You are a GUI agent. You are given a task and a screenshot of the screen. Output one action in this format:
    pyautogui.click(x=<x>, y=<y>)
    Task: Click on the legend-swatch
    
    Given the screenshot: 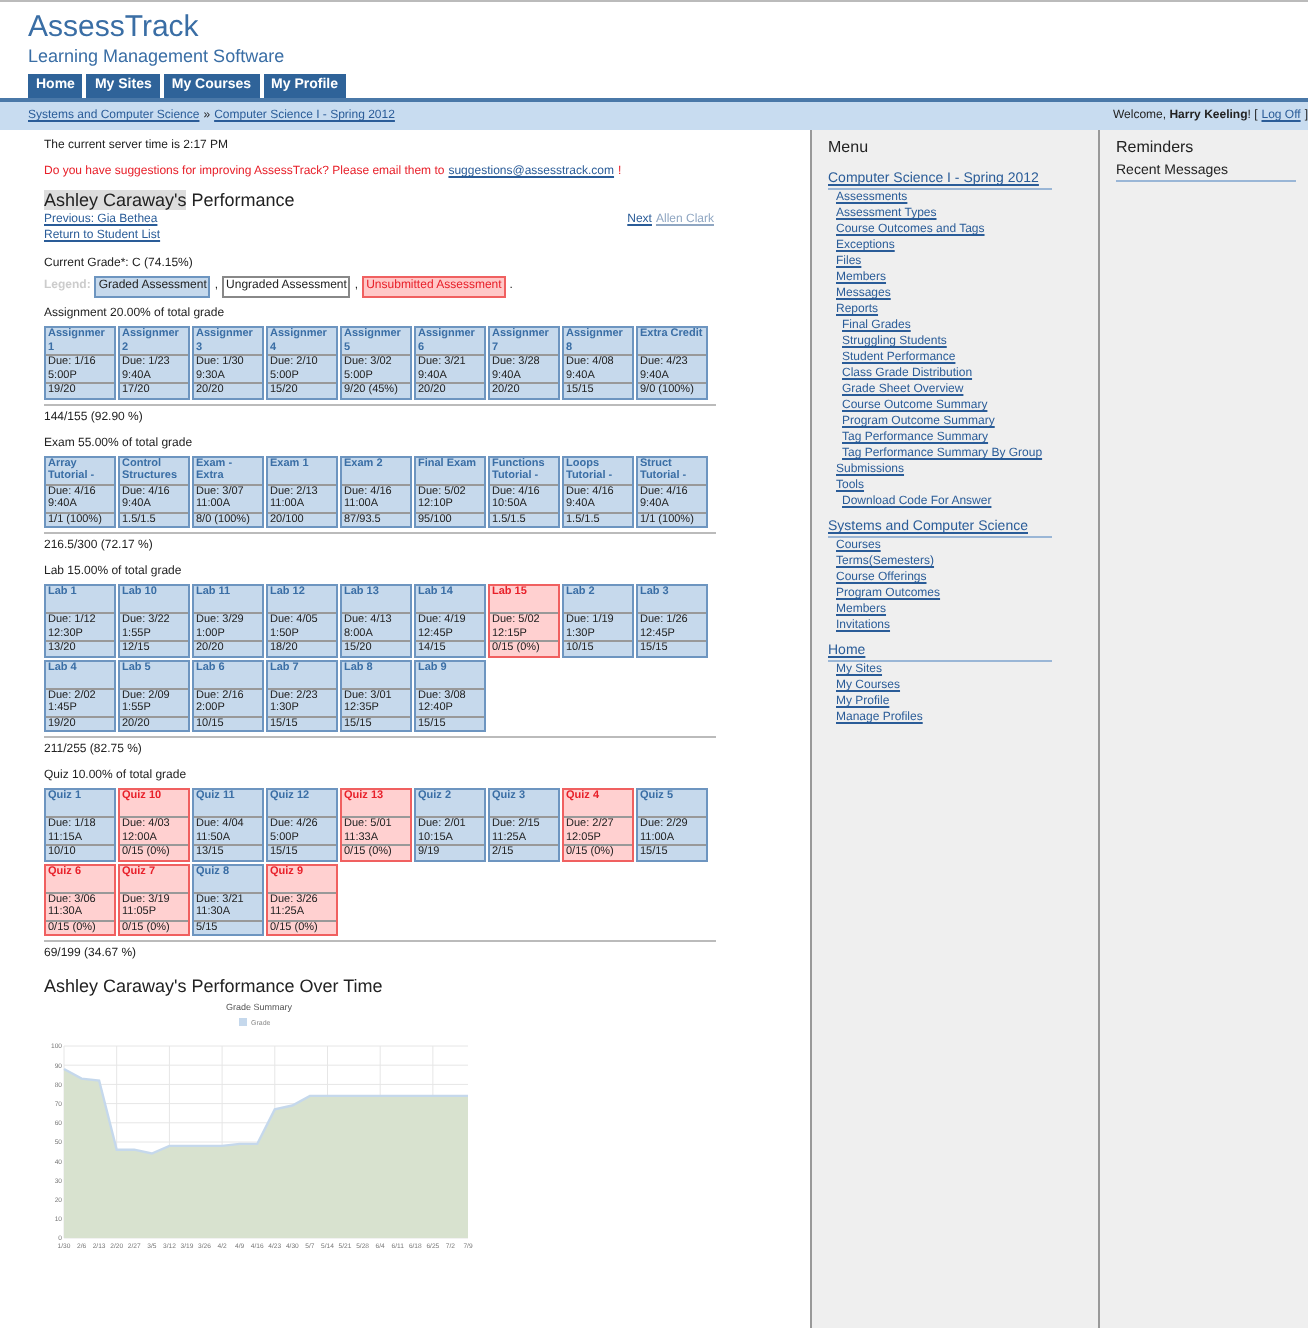 What is the action you would take?
    pyautogui.click(x=243, y=1022)
    